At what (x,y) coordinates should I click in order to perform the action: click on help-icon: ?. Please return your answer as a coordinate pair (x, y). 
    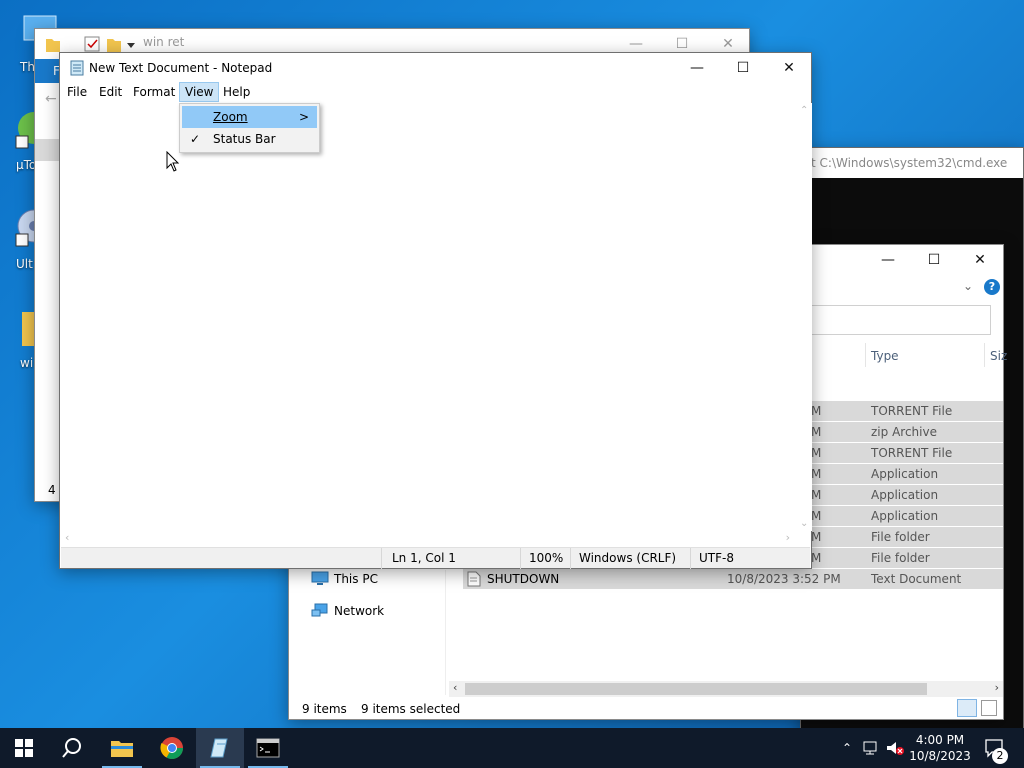
    Looking at the image, I should click on (992, 287).